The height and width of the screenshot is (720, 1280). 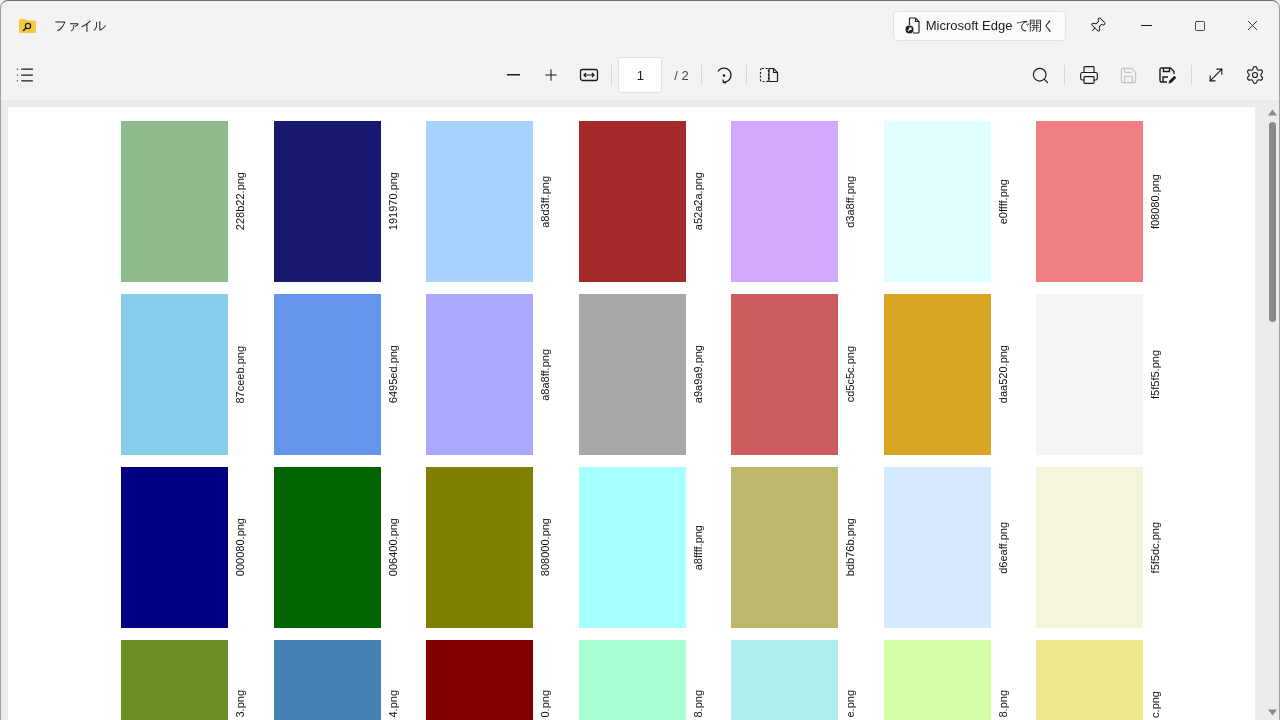 What do you see at coordinates (640, 75) in the screenshot?
I see `page-number-field: 1` at bounding box center [640, 75].